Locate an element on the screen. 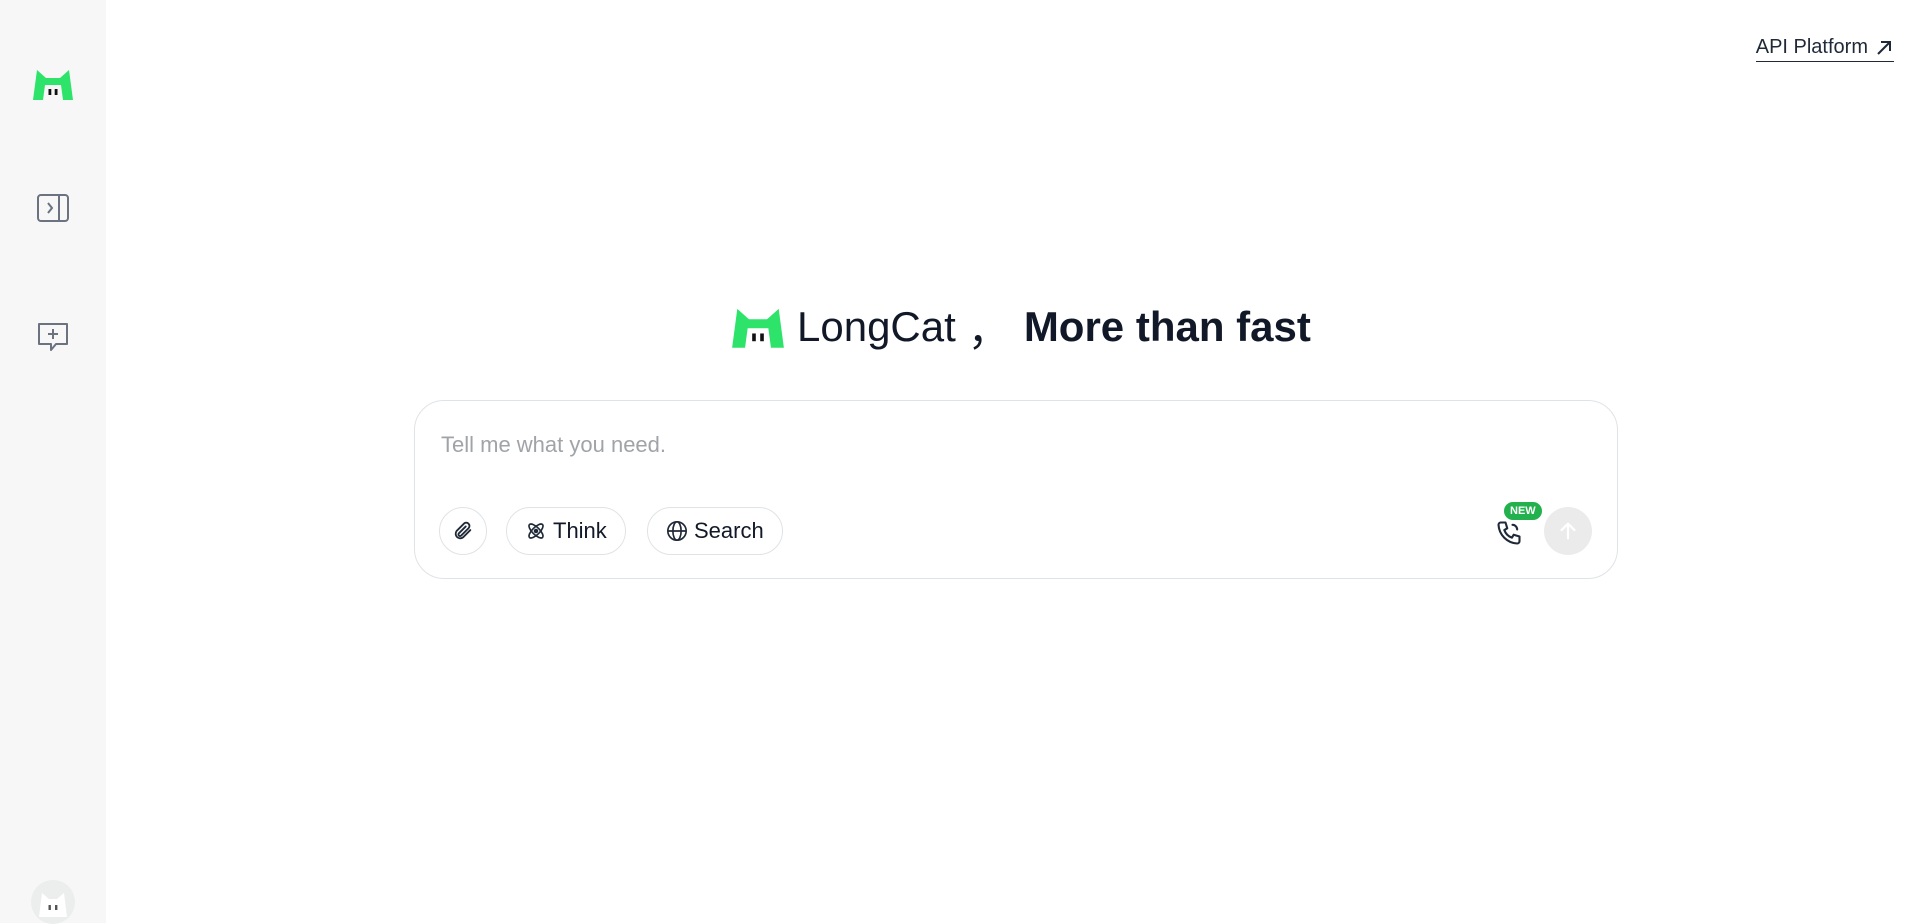  new-chat-icon is located at coordinates (53, 337).